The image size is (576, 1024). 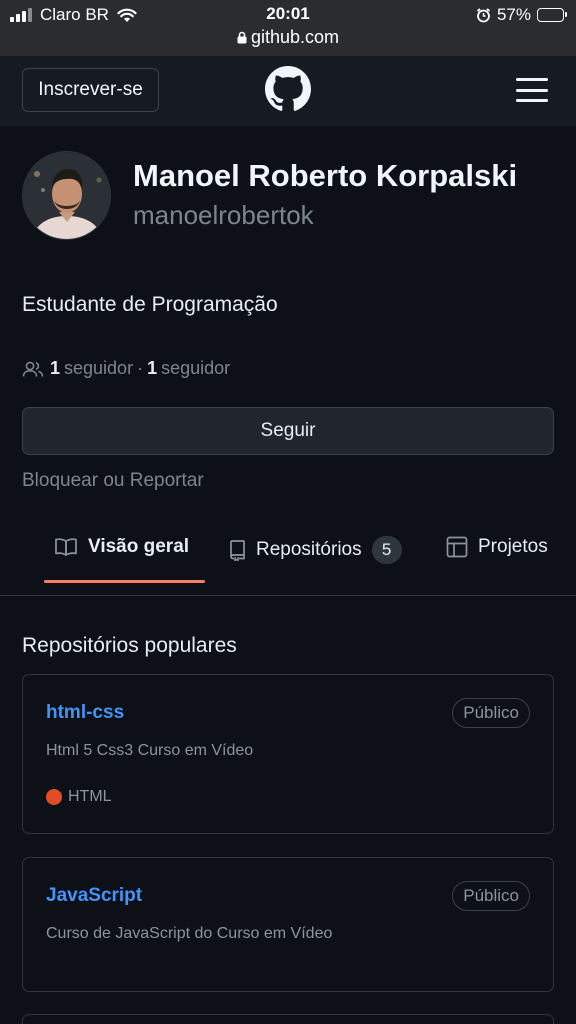 What do you see at coordinates (223, 215) in the screenshot?
I see `profile-username: manoelrobertok` at bounding box center [223, 215].